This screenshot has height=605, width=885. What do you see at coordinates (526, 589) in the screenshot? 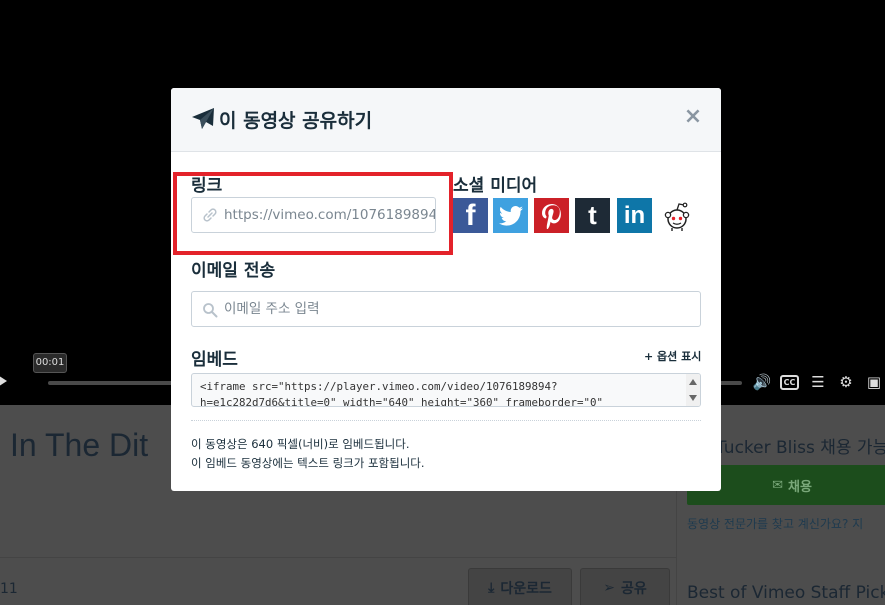
I see `download-label: 다운로드` at bounding box center [526, 589].